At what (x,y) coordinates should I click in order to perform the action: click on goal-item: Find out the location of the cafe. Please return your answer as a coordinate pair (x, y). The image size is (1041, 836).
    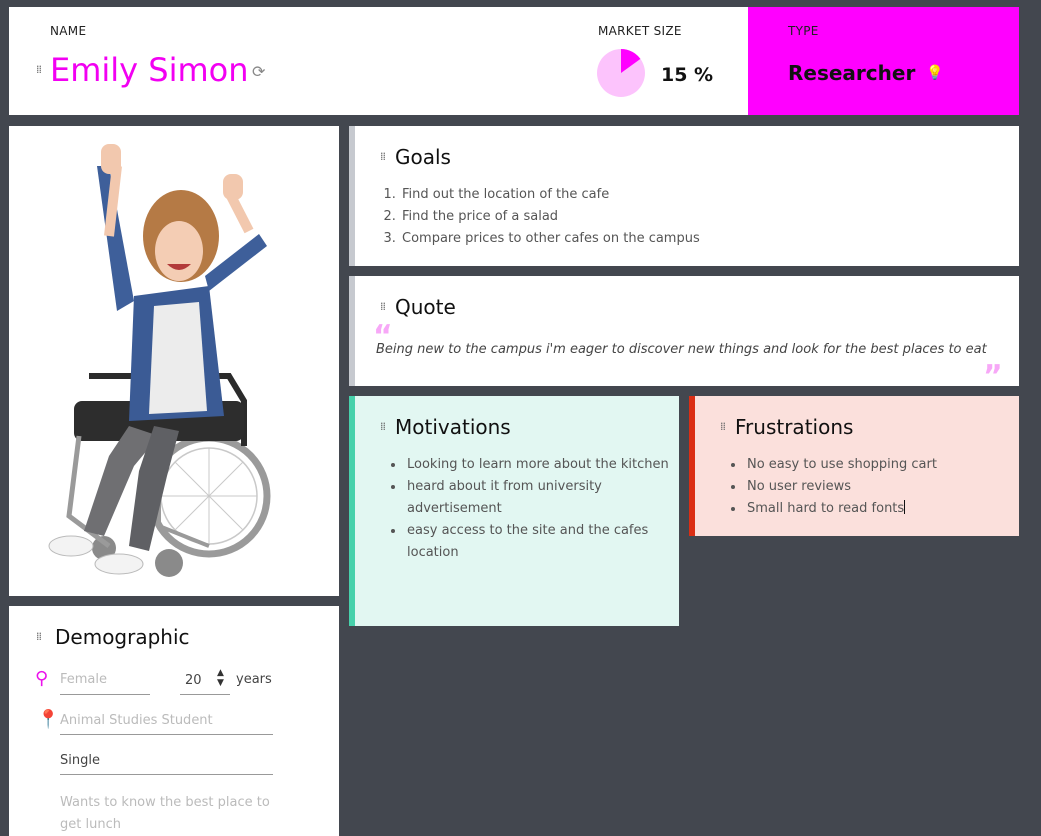
    Looking at the image, I should click on (550, 195).